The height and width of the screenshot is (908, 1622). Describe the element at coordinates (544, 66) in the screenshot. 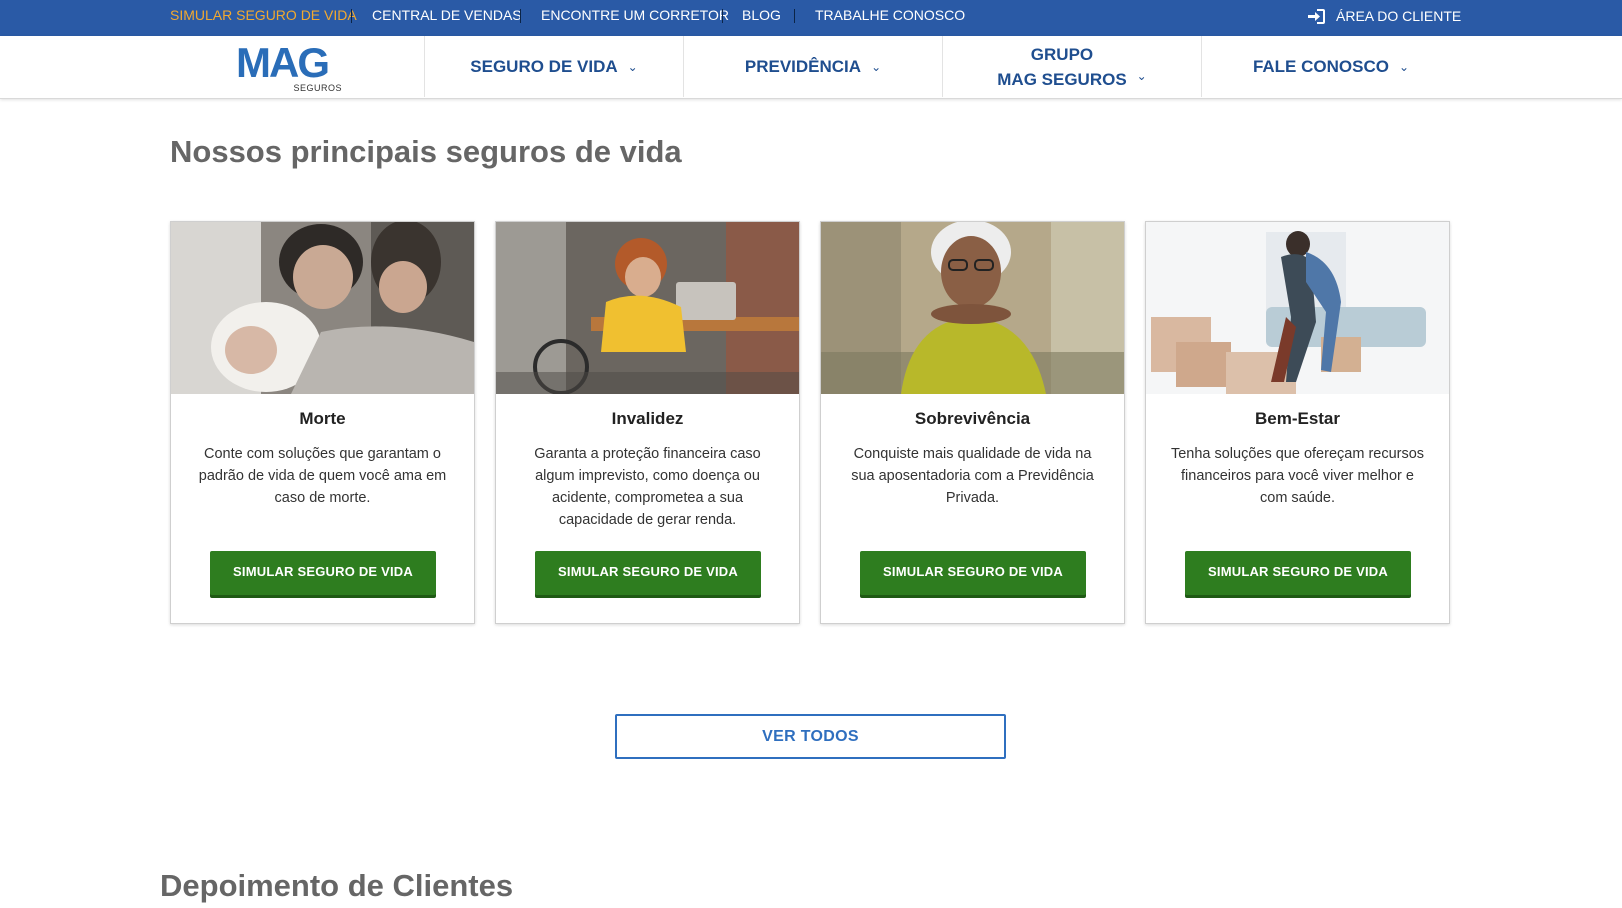

I see `nav-item-label: SEGURO DE VIDA` at that location.